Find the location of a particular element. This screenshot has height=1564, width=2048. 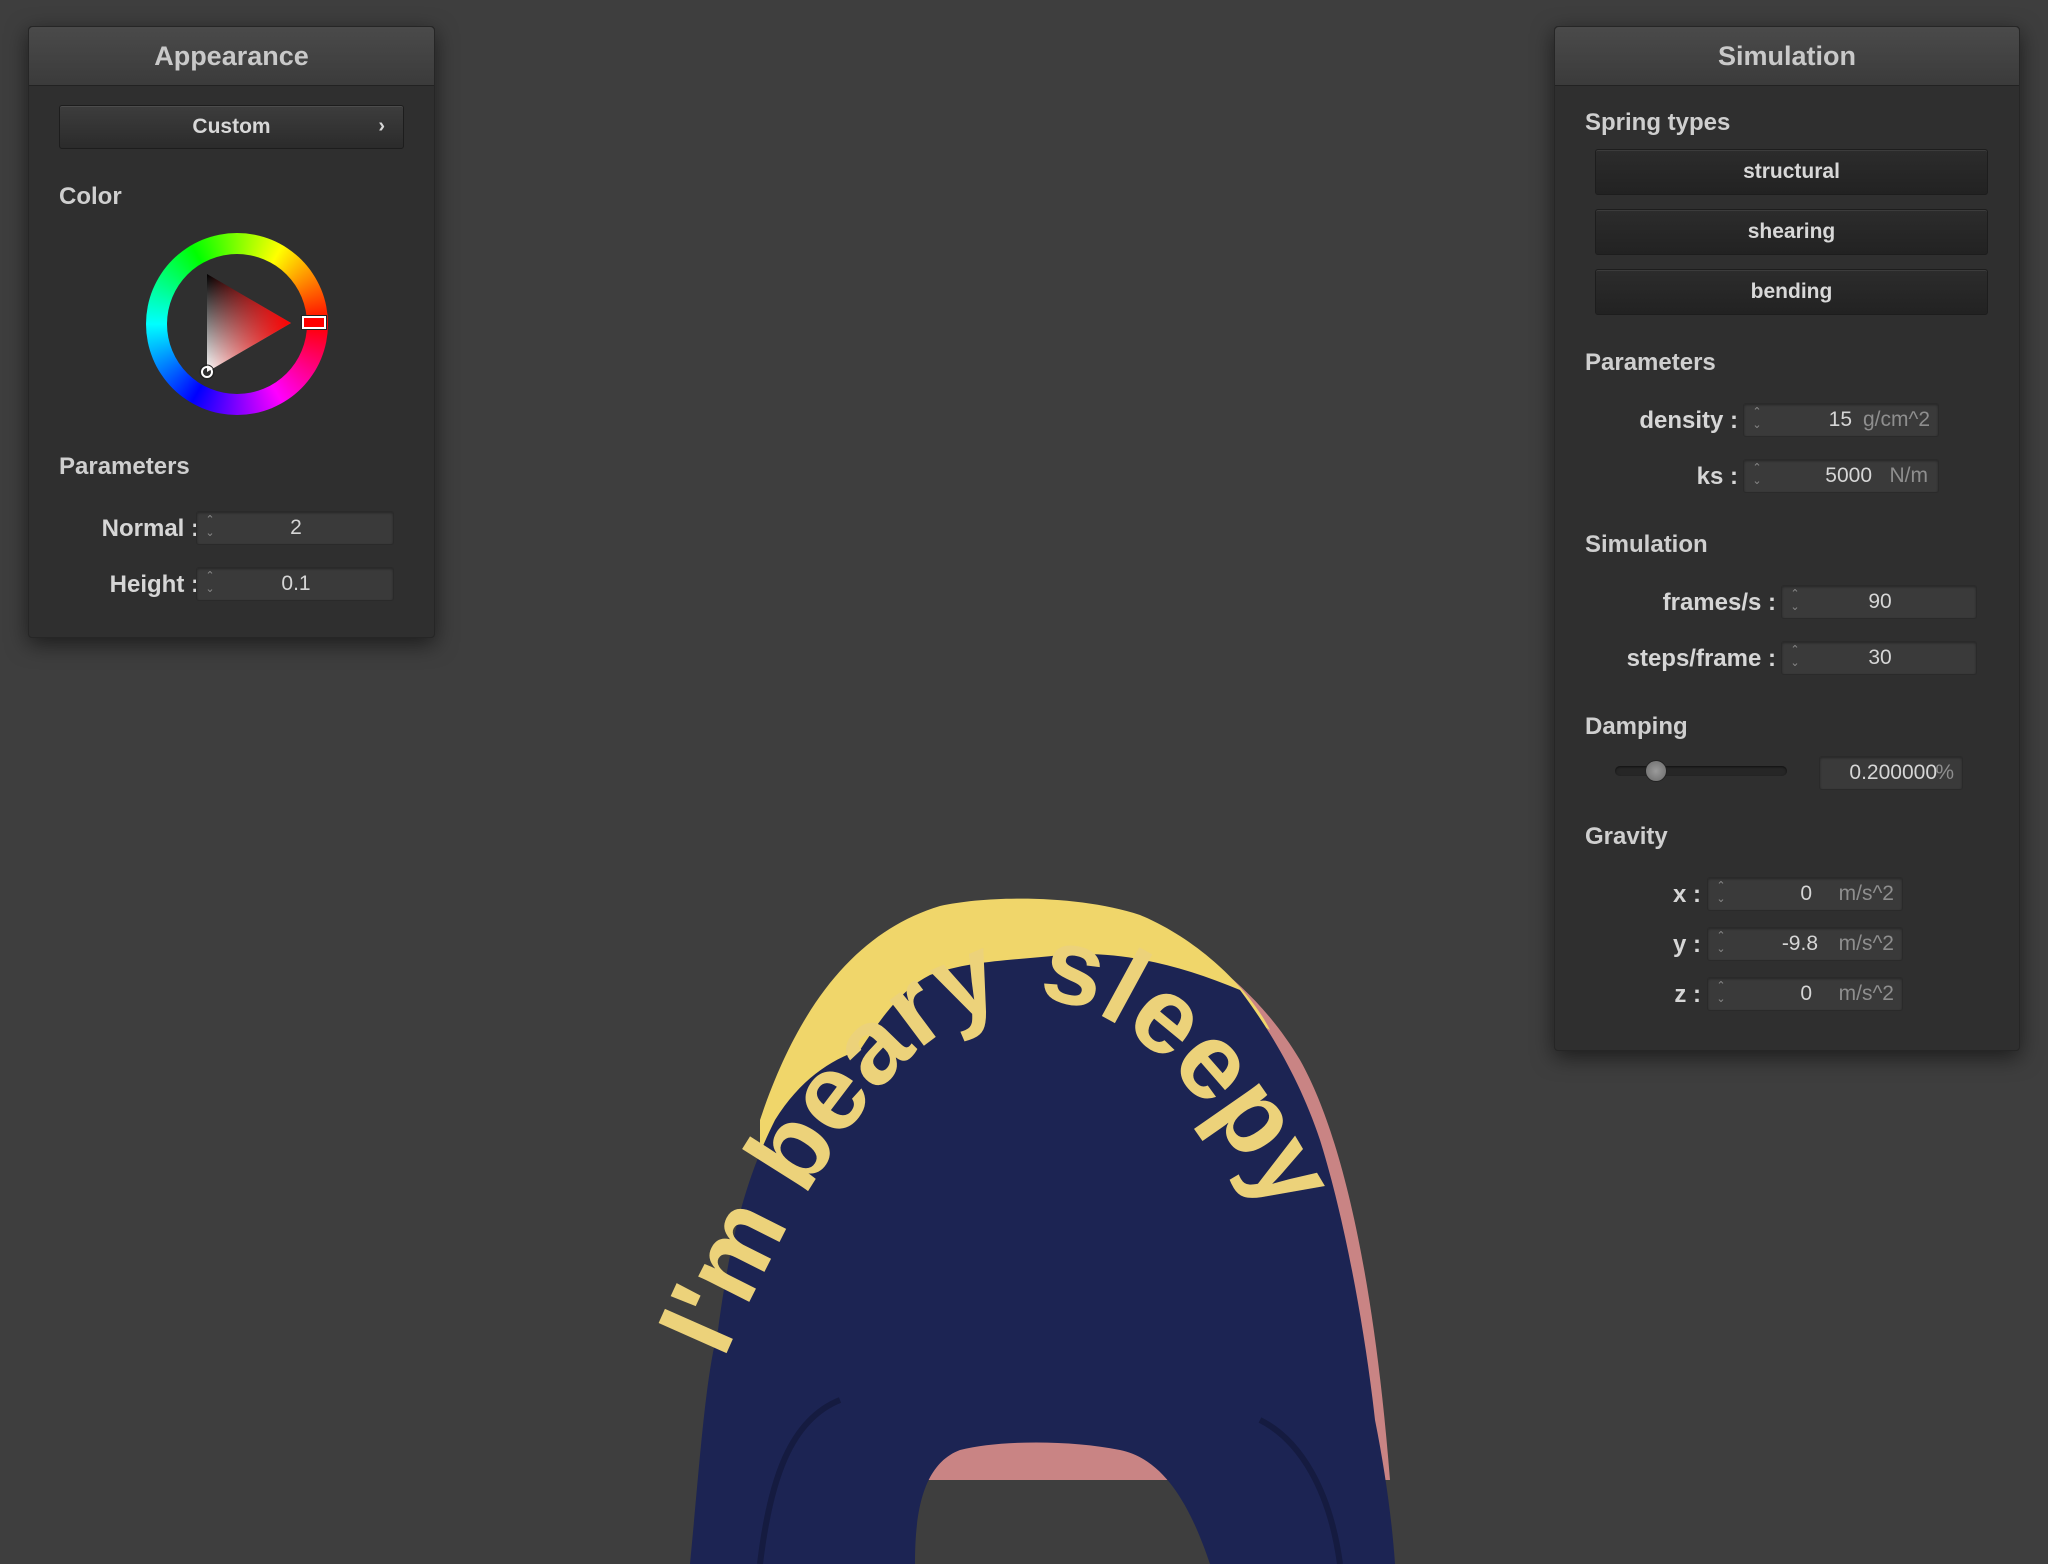

damping-slider is located at coordinates (1701, 771).